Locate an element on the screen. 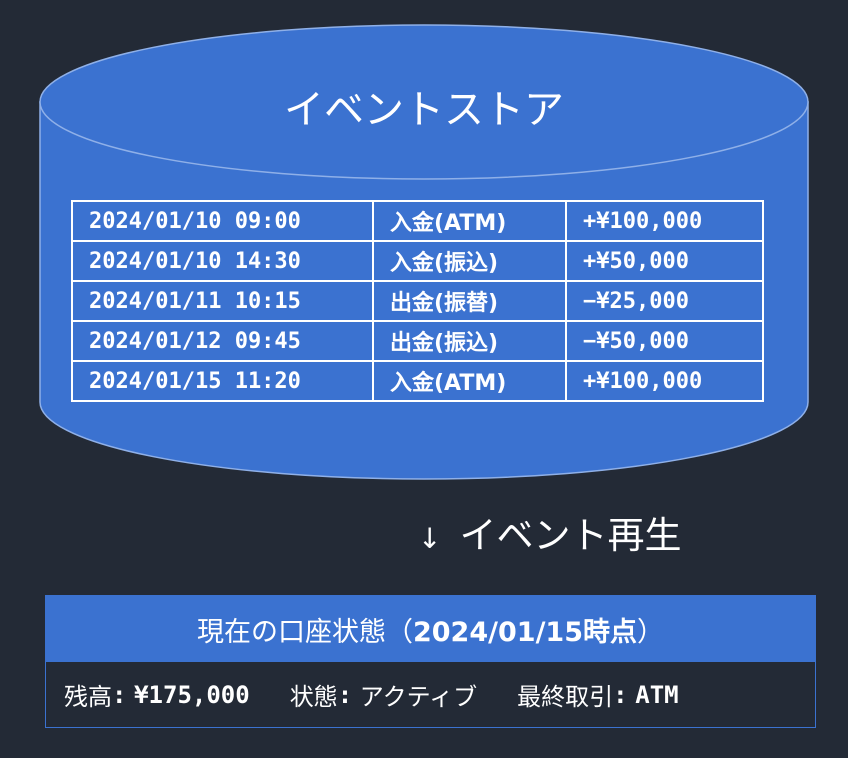  event-amount: +¥50,000 is located at coordinates (664, 261).